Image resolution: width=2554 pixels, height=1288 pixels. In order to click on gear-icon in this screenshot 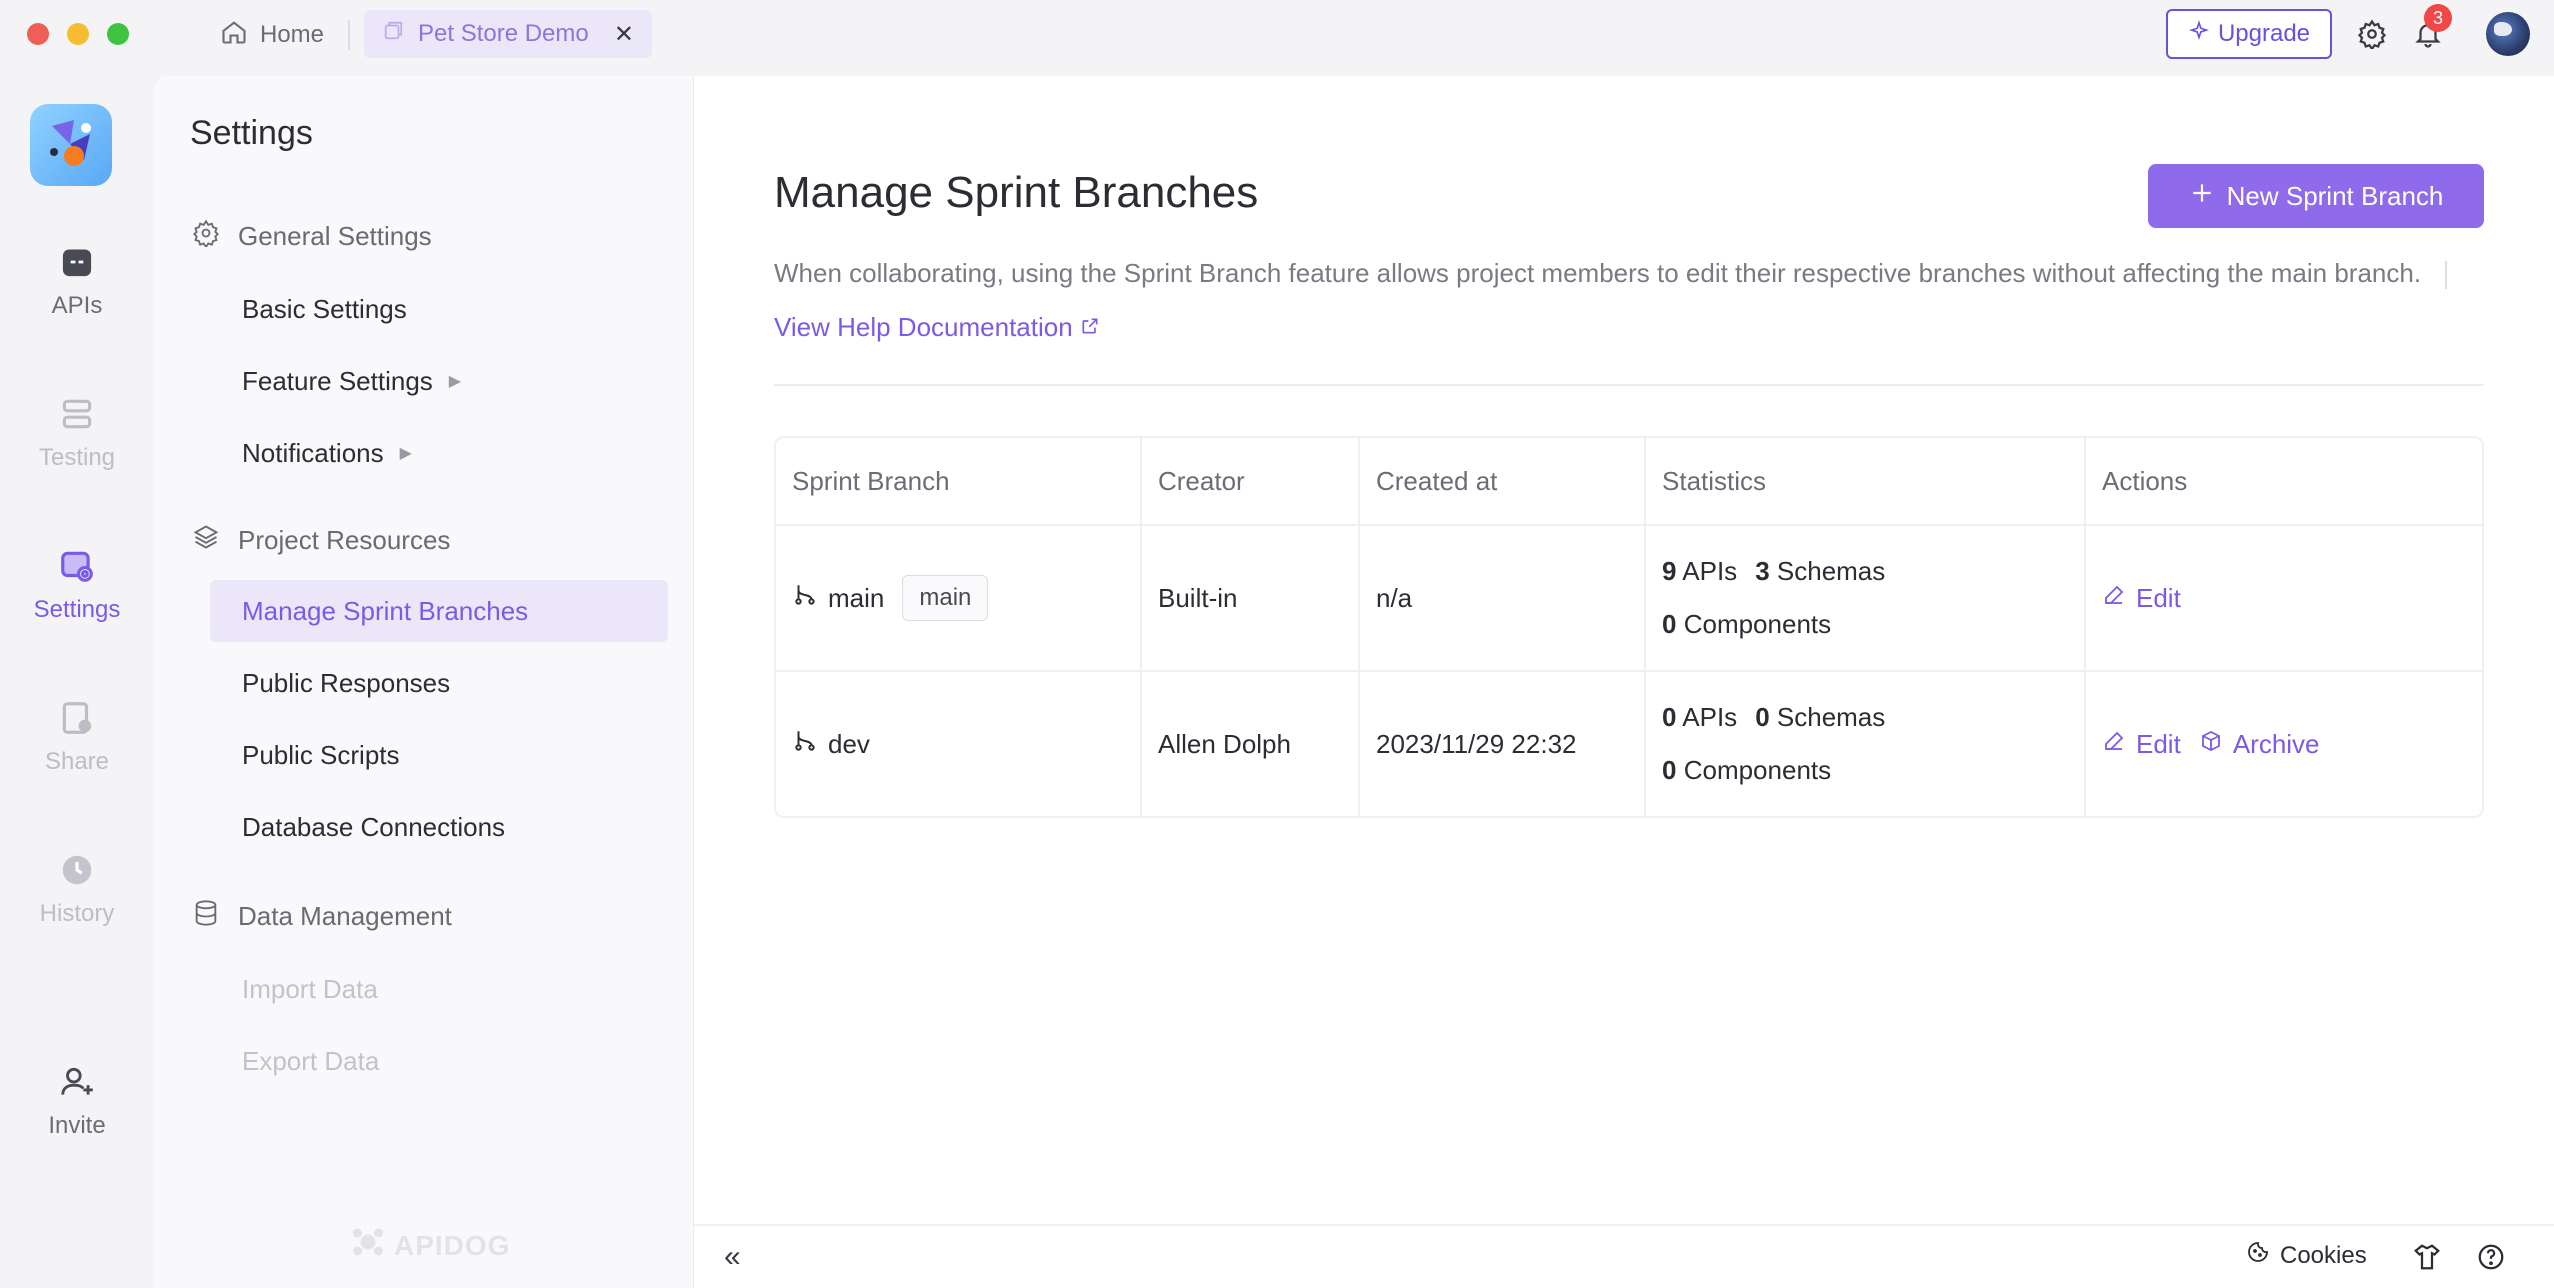, I will do `click(2372, 34)`.